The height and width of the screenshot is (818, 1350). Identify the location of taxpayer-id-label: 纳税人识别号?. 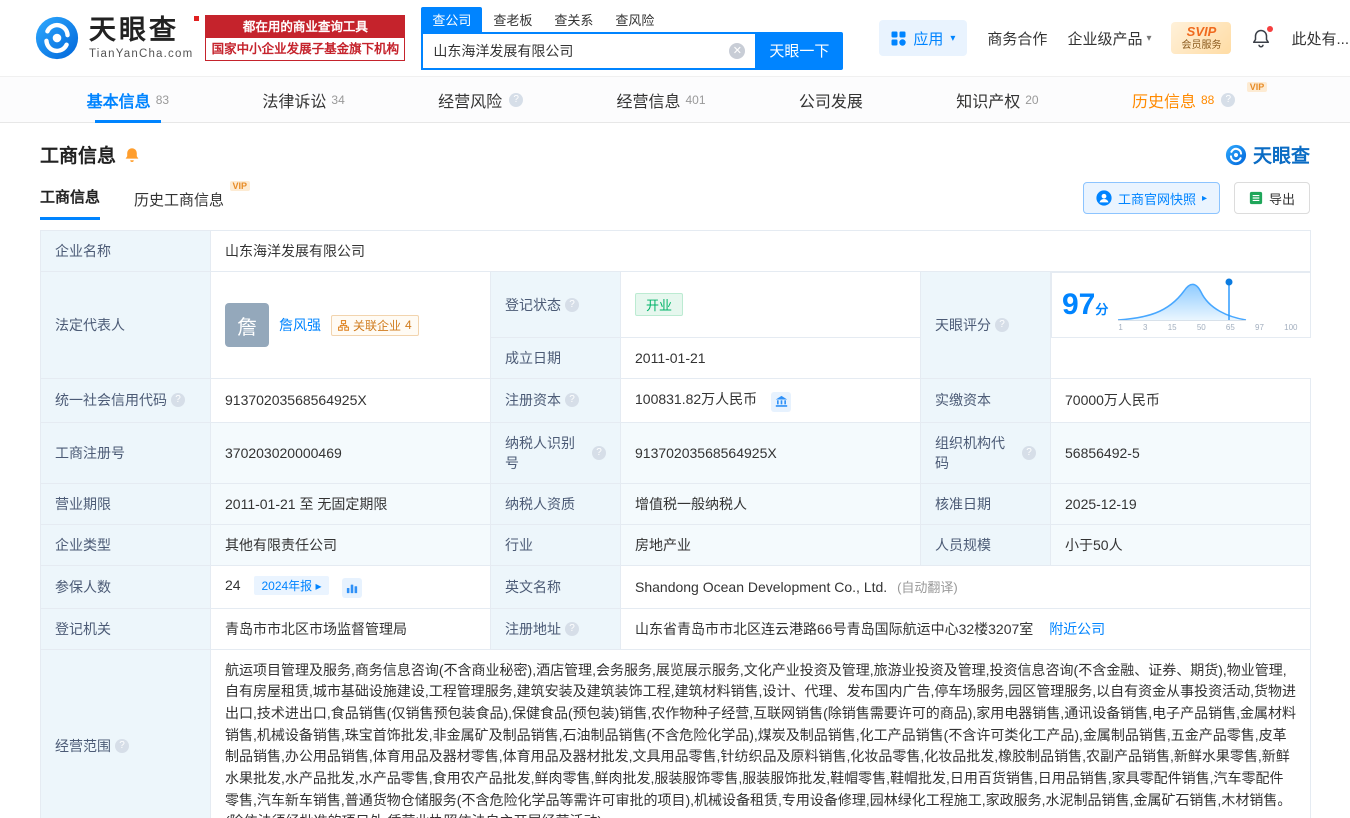
(555, 452).